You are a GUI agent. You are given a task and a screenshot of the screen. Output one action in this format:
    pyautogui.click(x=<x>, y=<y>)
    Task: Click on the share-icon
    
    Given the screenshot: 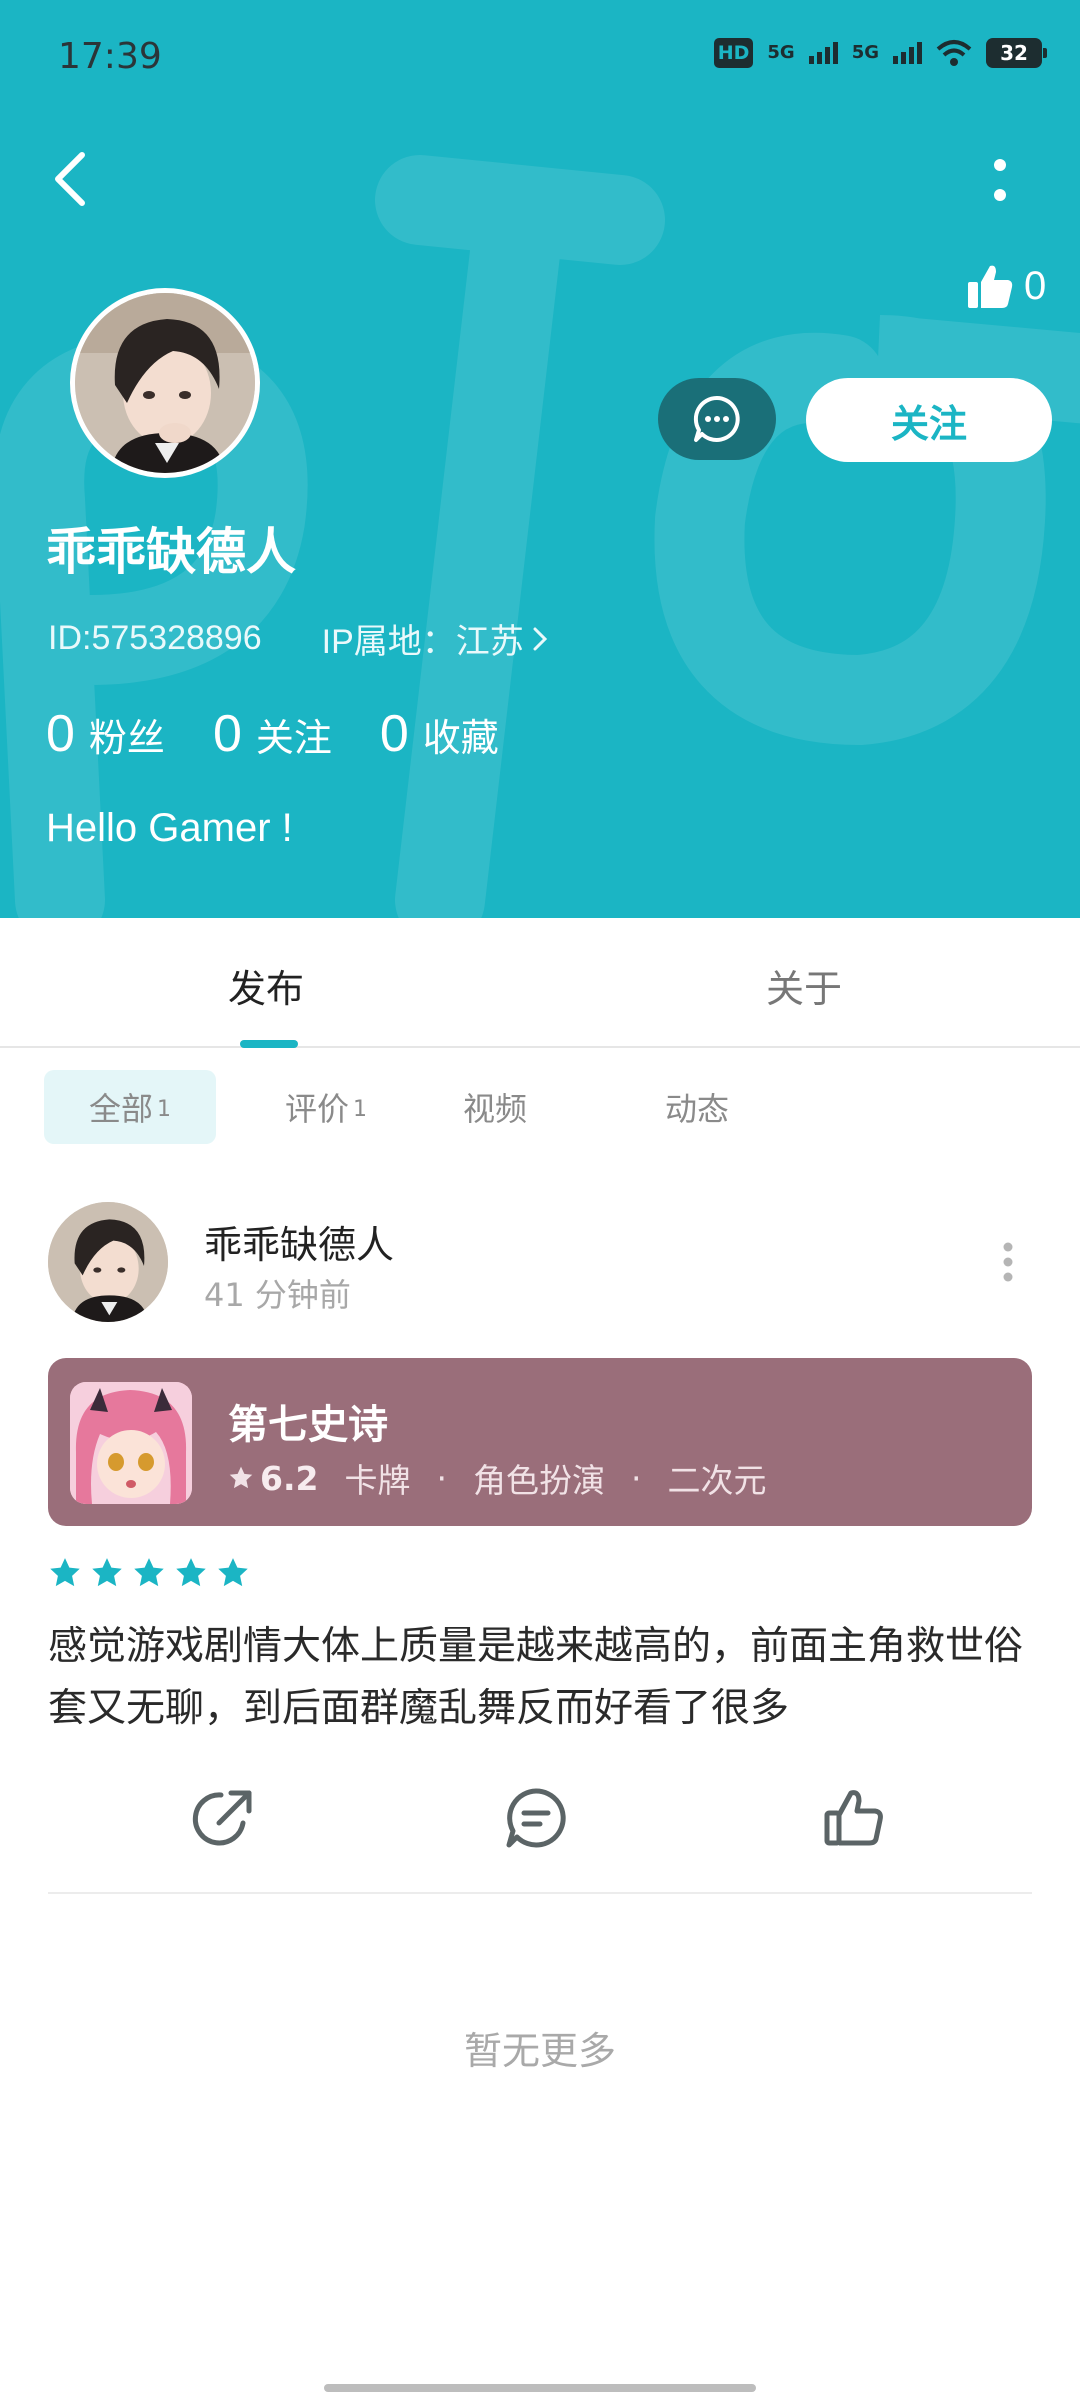 What is the action you would take?
    pyautogui.click(x=222, y=1818)
    